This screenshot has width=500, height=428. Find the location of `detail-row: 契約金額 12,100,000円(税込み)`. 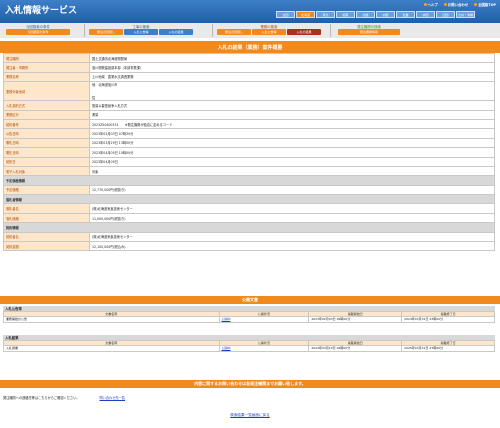

detail-row: 契約金額 12,100,000円(税込み) is located at coordinates (249, 246).